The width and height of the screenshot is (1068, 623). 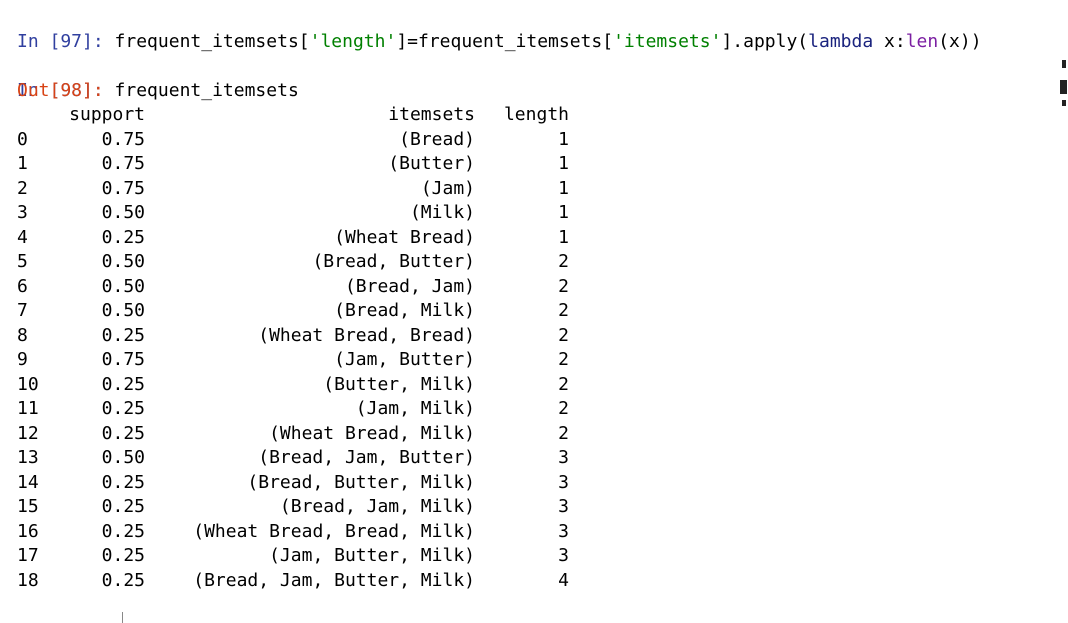 I want to click on output-prompt: Out[98]:, so click(x=60, y=90).